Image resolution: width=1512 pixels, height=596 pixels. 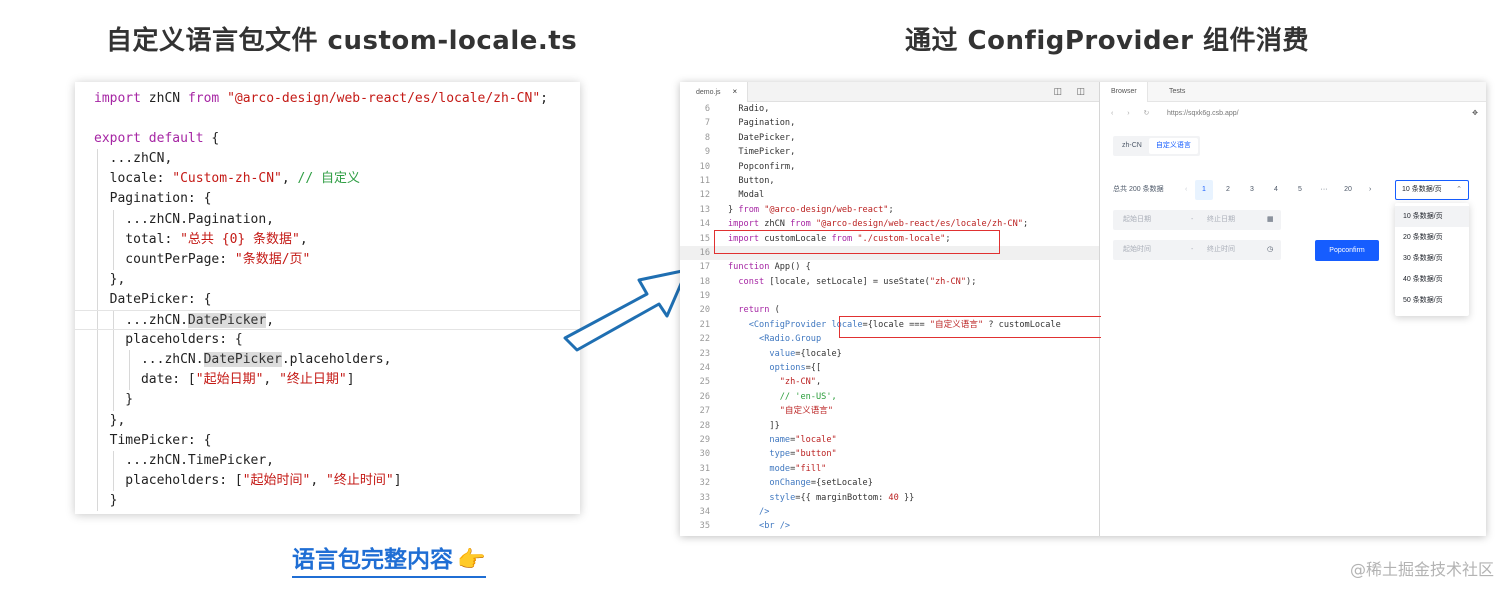 What do you see at coordinates (1197, 250) in the screenshot?
I see `time-range-picker: 起始时间 - 终止时间 ◷` at bounding box center [1197, 250].